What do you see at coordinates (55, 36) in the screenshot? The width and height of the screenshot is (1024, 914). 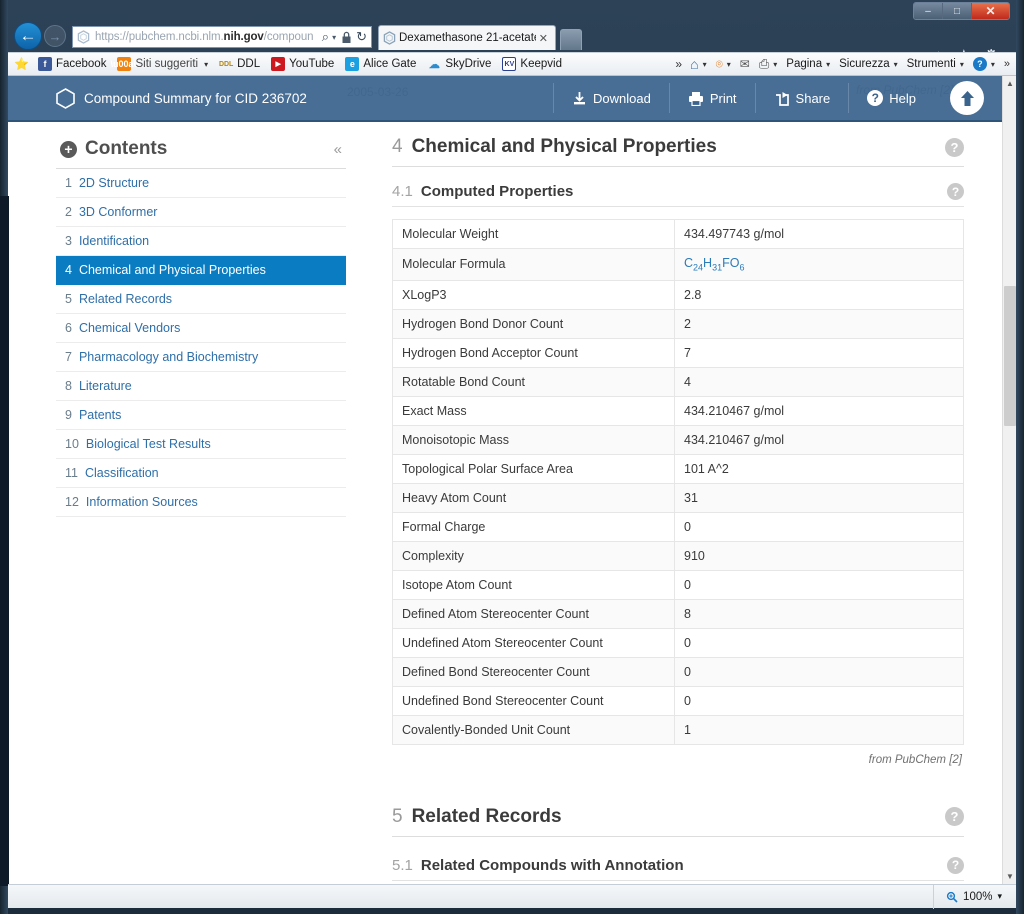 I see `forward-button: →` at bounding box center [55, 36].